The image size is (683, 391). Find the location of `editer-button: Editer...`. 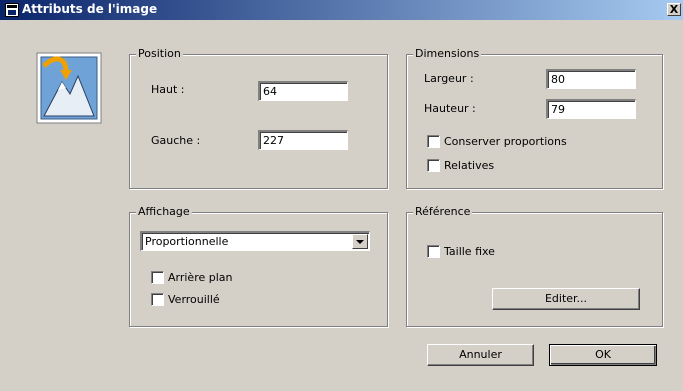

editer-button: Editer... is located at coordinates (566, 299).